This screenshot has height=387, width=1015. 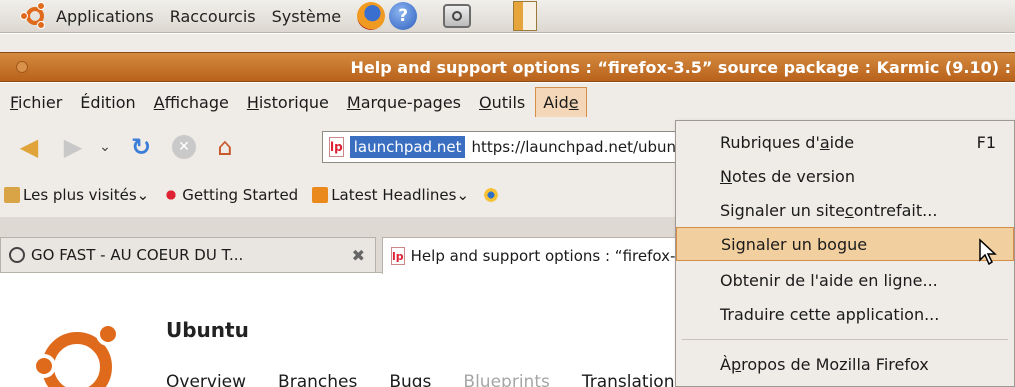 I want to click on shortcut-f1: F1, so click(x=986, y=142).